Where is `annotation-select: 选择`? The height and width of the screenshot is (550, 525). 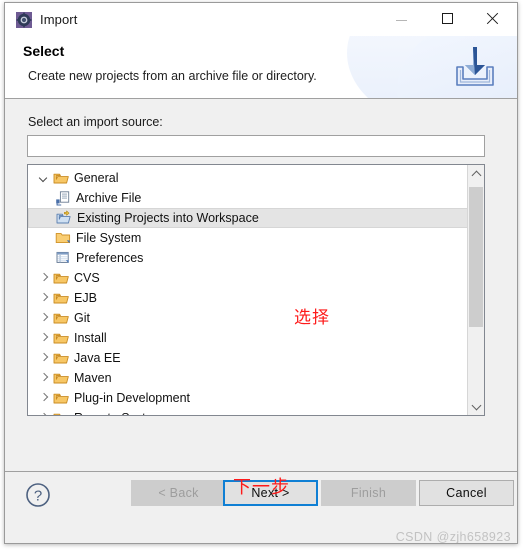 annotation-select: 选择 is located at coordinates (312, 318).